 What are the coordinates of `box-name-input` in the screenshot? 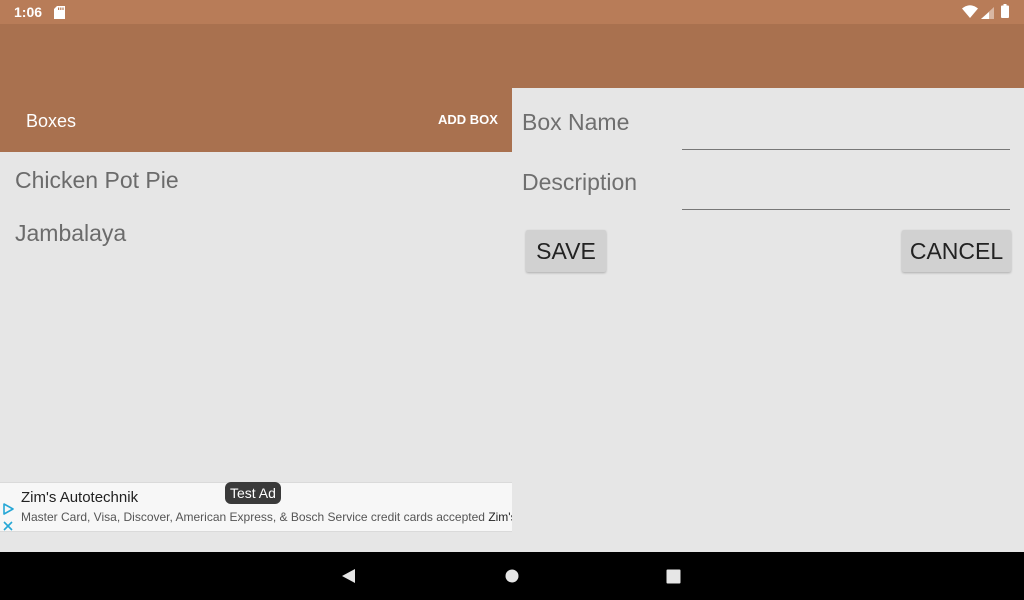 It's located at (846, 133).